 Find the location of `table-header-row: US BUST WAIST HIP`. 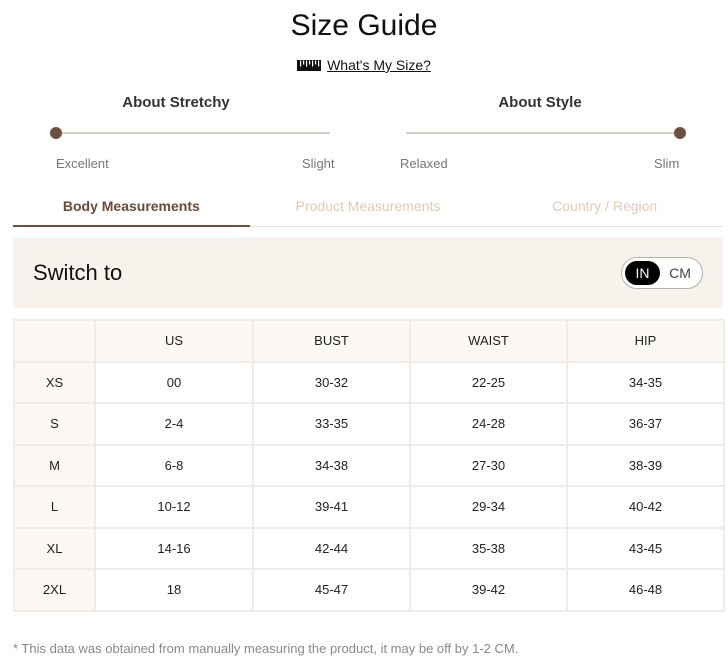

table-header-row: US BUST WAIST HIP is located at coordinates (369, 341).